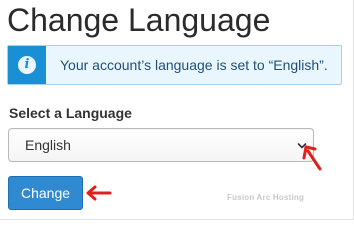 The image size is (354, 240). I want to click on info-icon: i, so click(27, 65).